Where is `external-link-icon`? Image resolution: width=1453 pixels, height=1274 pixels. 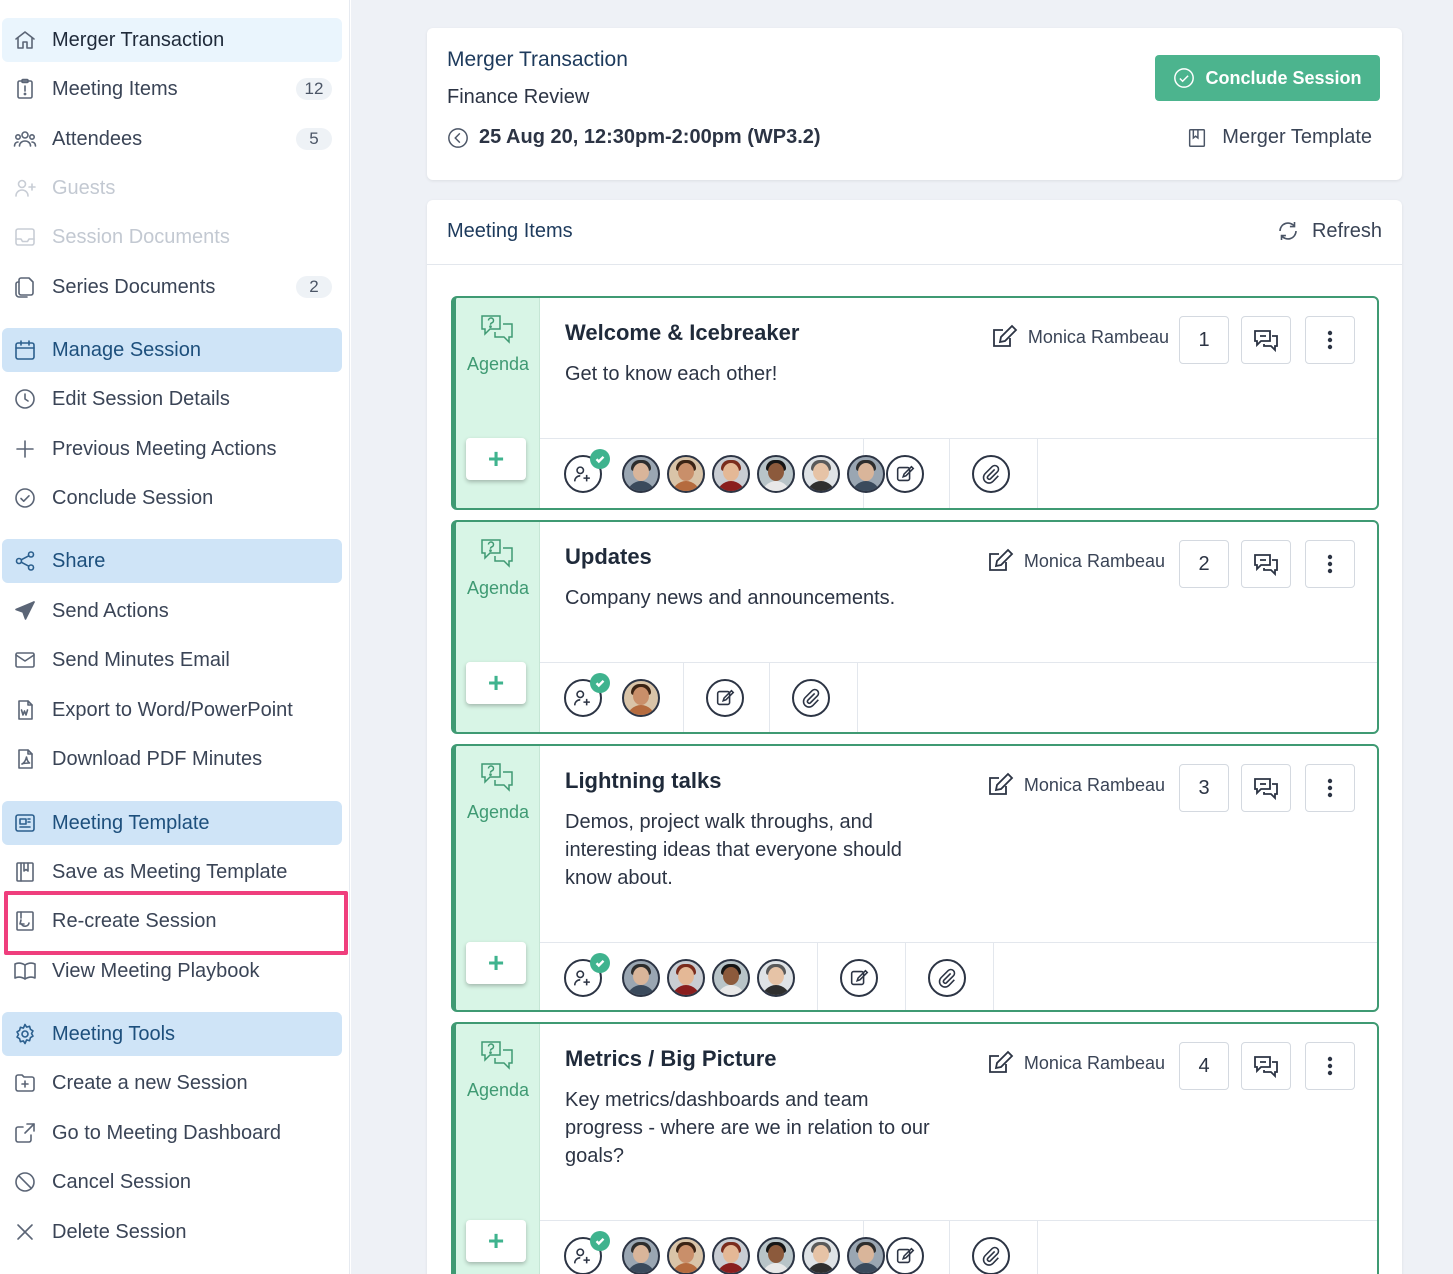 external-link-icon is located at coordinates (25, 1133).